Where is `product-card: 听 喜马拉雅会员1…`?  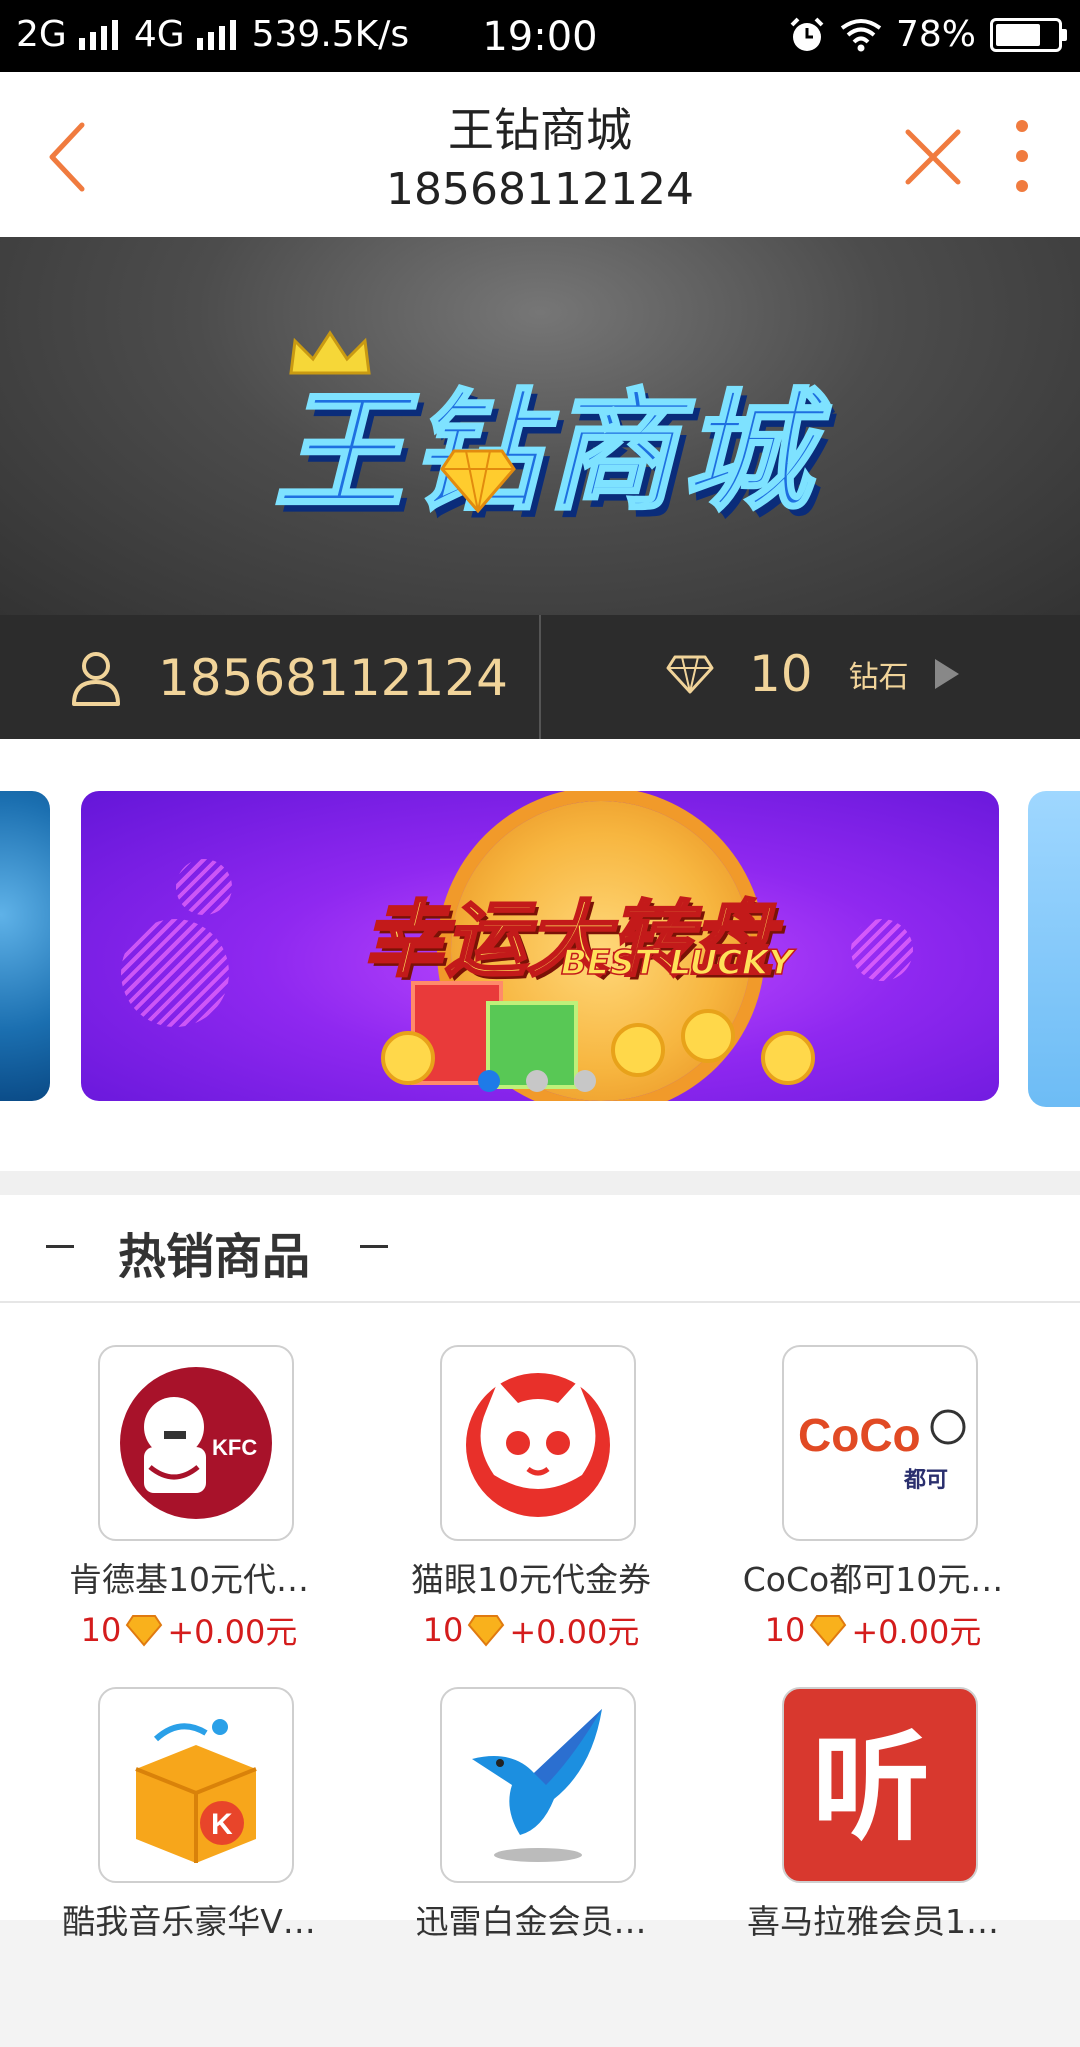
product-card: 听 喜马拉雅会员1… is located at coordinates (873, 1867).